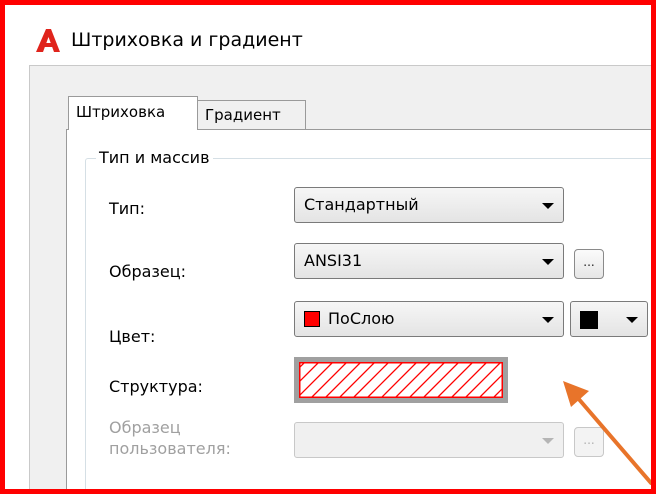 This screenshot has width=656, height=494. I want to click on hatch-pattern-preview, so click(401, 380).